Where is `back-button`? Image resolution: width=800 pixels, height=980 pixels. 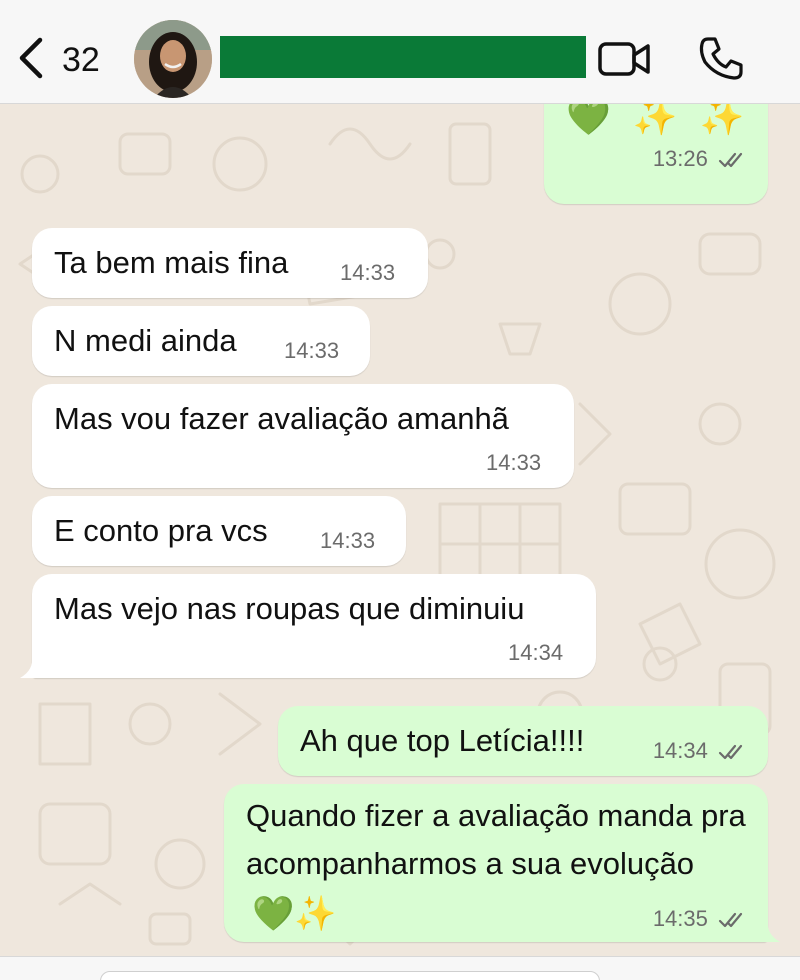
back-button is located at coordinates (31, 58).